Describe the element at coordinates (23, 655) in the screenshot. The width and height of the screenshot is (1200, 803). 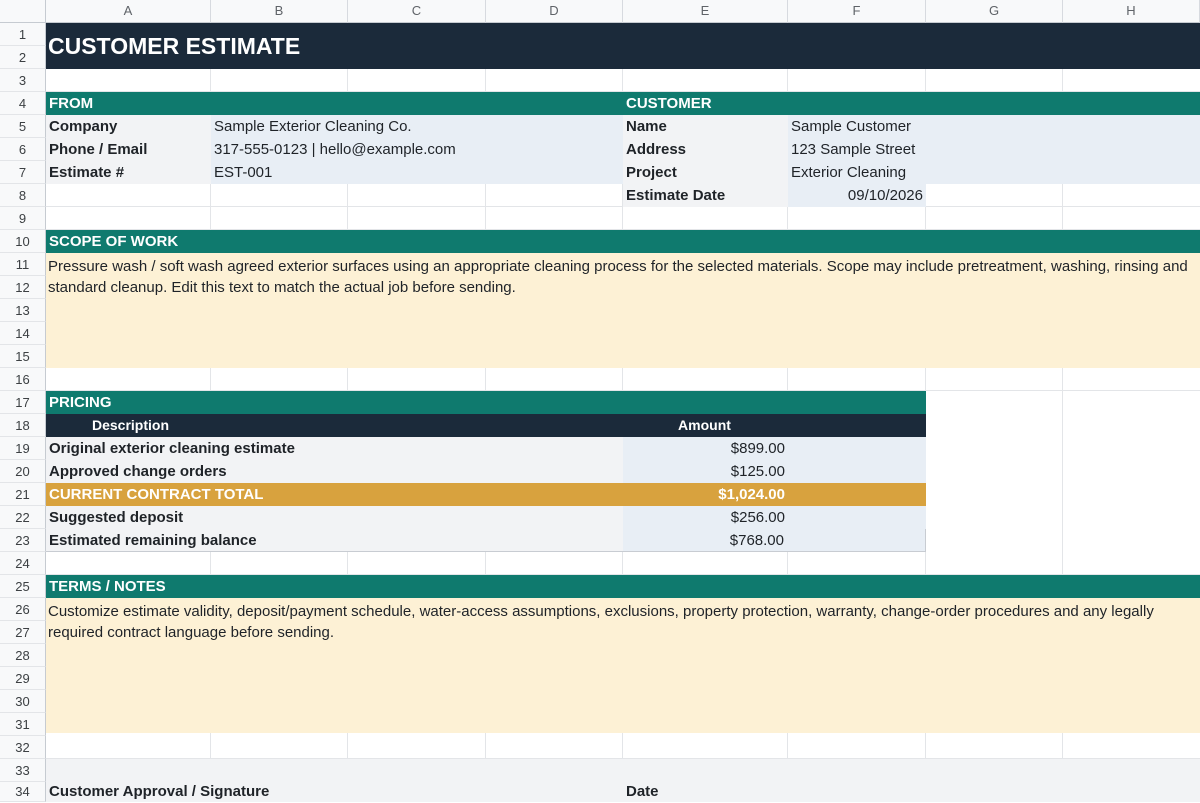
I see `row-header-28: 28` at that location.